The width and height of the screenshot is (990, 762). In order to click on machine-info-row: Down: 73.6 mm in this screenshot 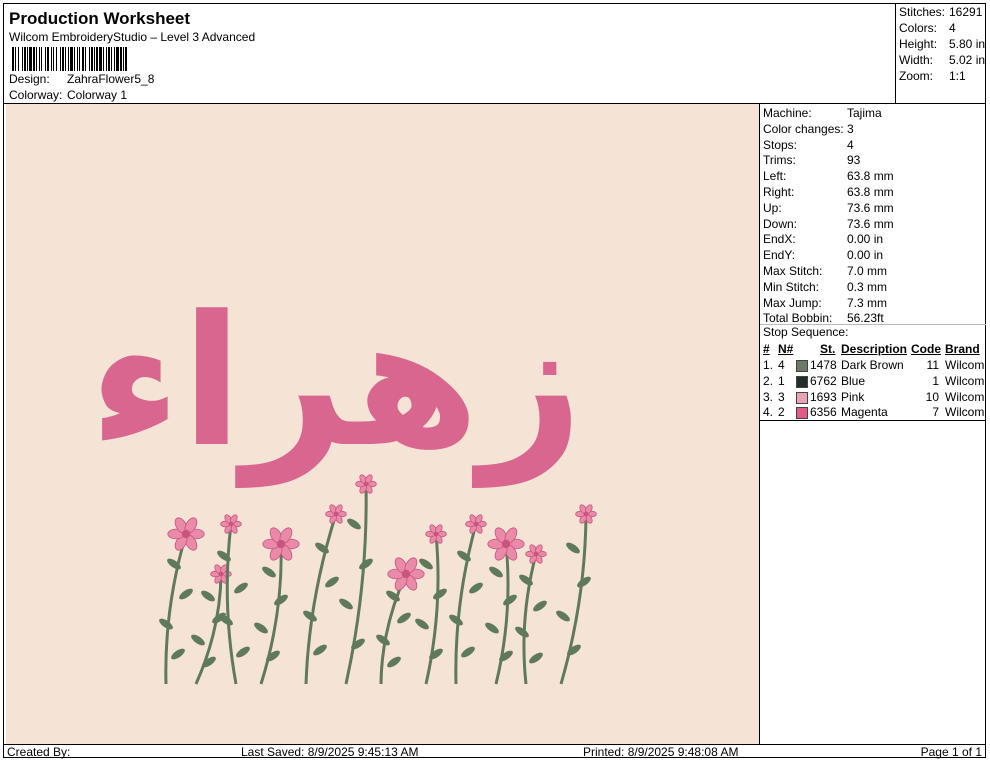, I will do `click(828, 225)`.